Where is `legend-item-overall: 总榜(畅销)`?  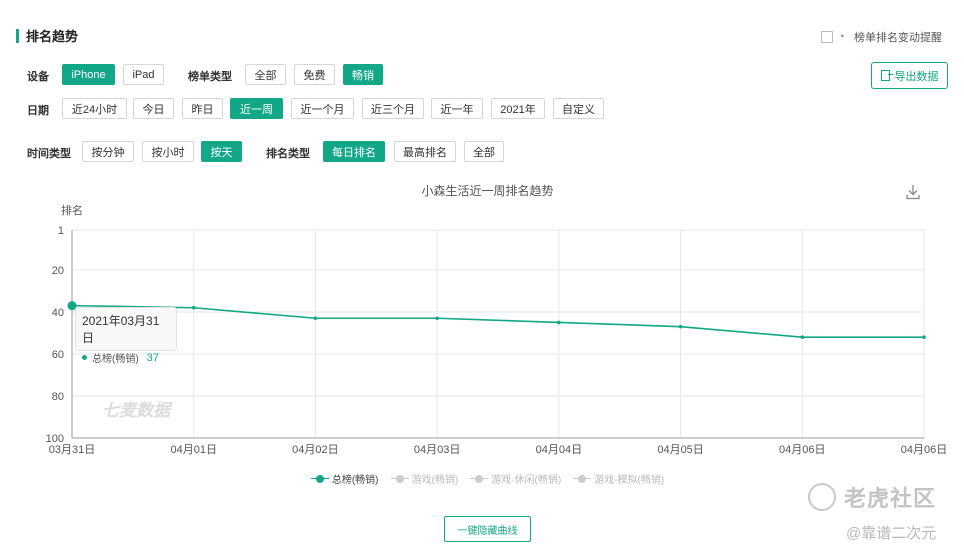 legend-item-overall: 总榜(畅销) is located at coordinates (344, 478).